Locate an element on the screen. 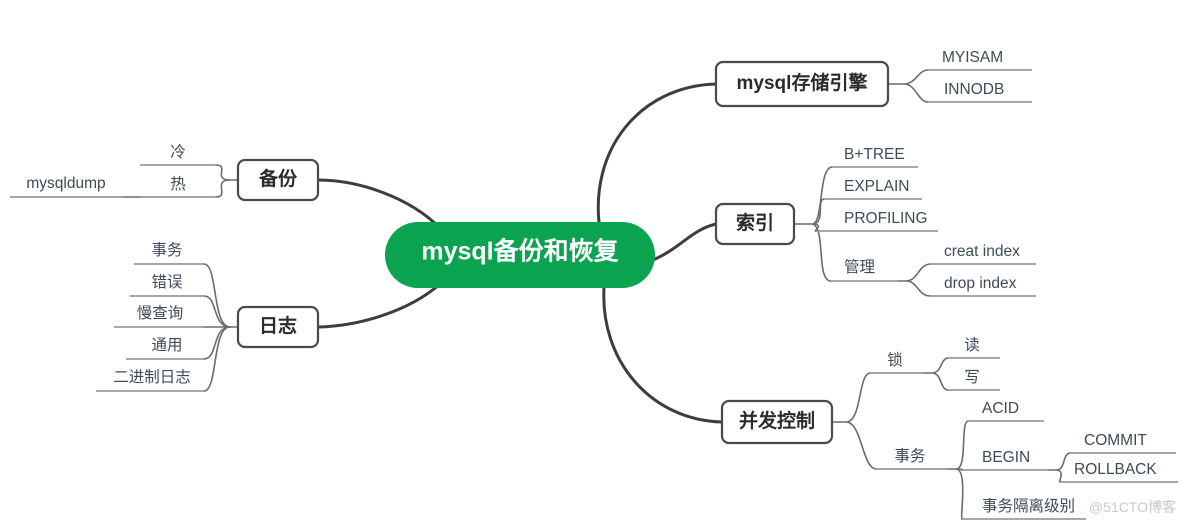 Image resolution: width=1184 pixels, height=524 pixels. connector-root-to-log is located at coordinates (379, 305).